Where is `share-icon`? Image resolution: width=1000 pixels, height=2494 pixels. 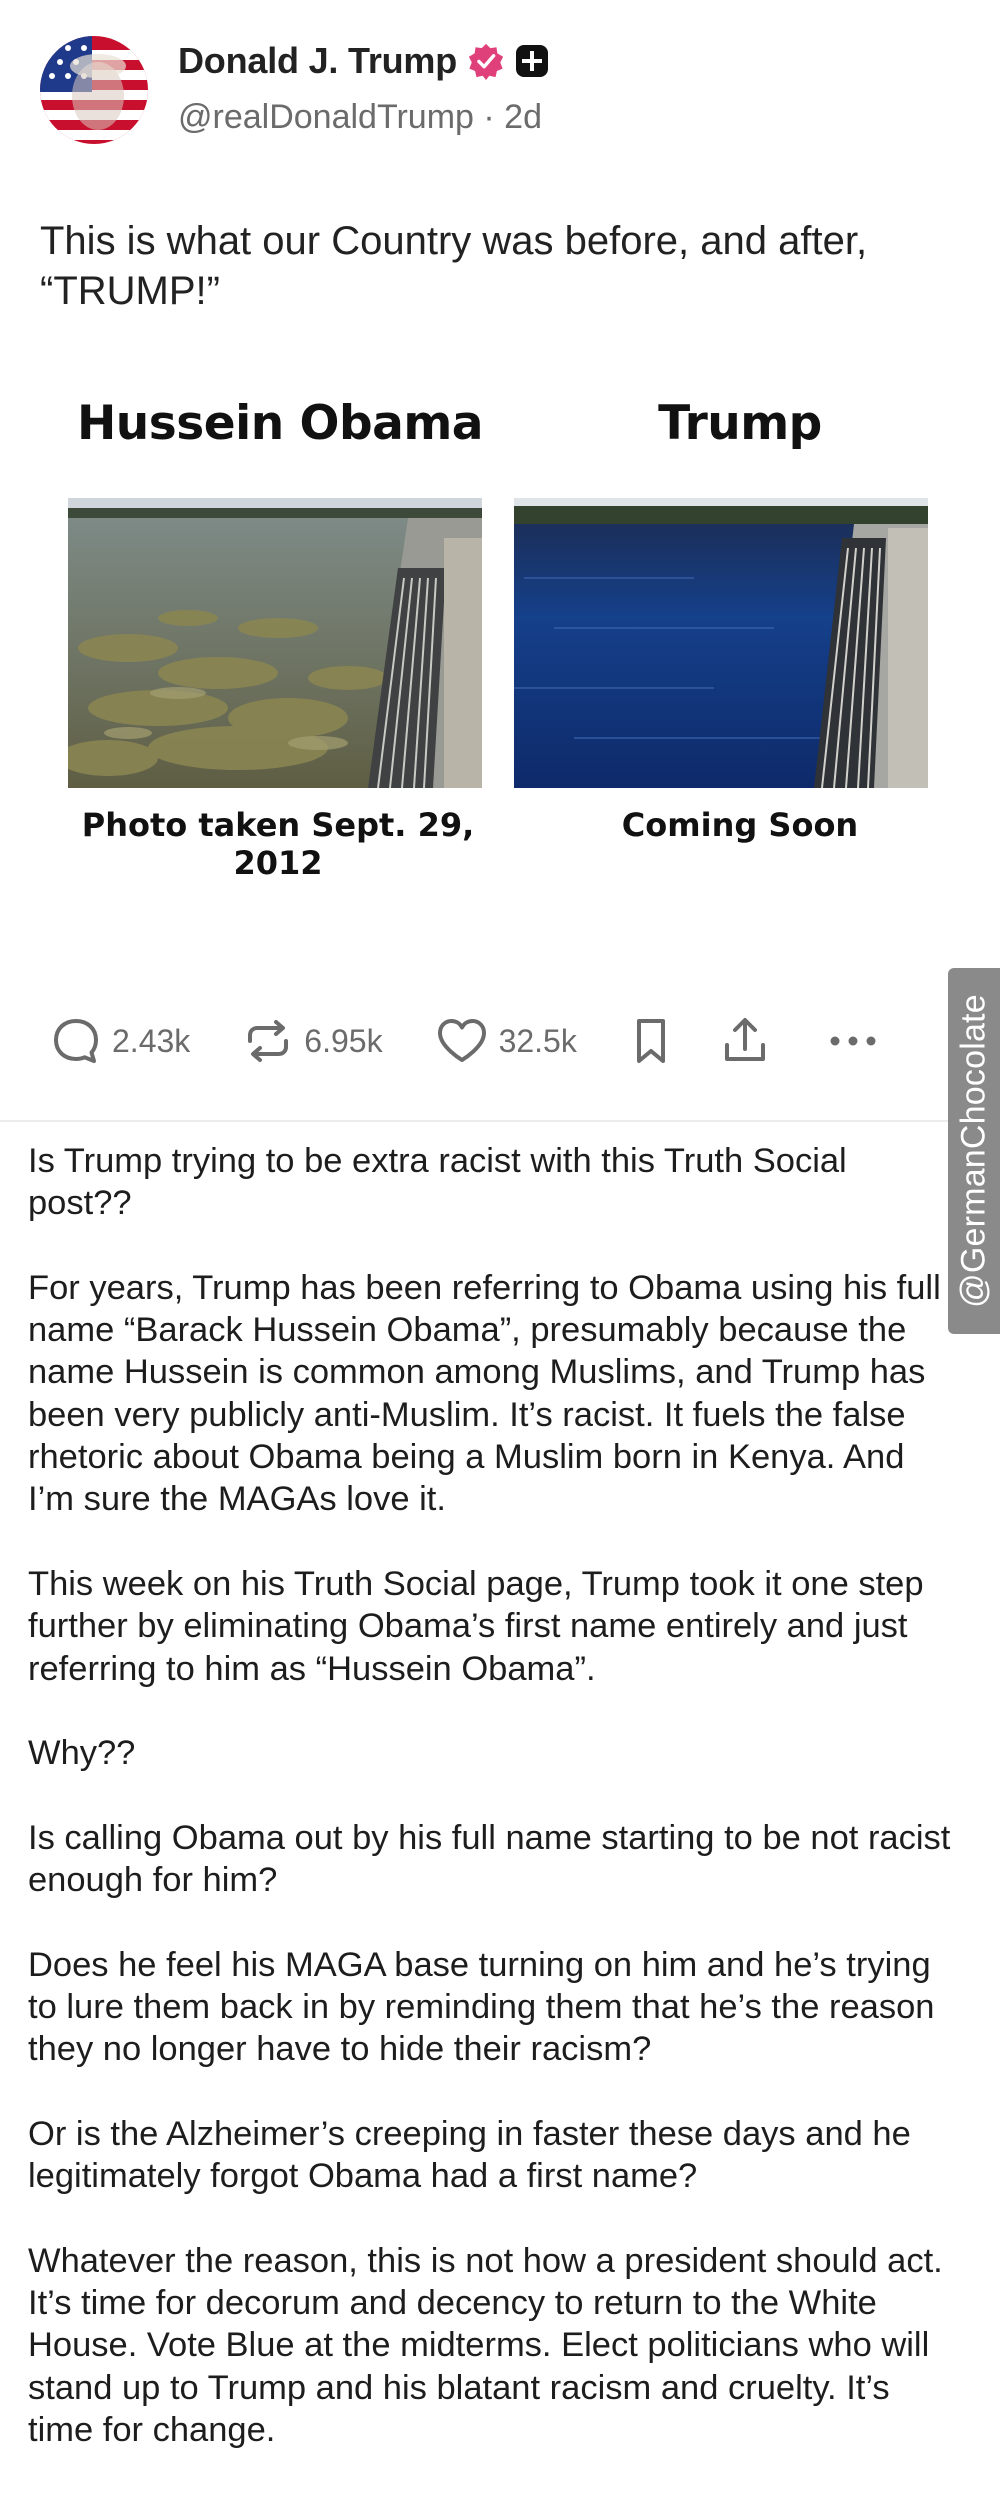 share-icon is located at coordinates (744, 1039).